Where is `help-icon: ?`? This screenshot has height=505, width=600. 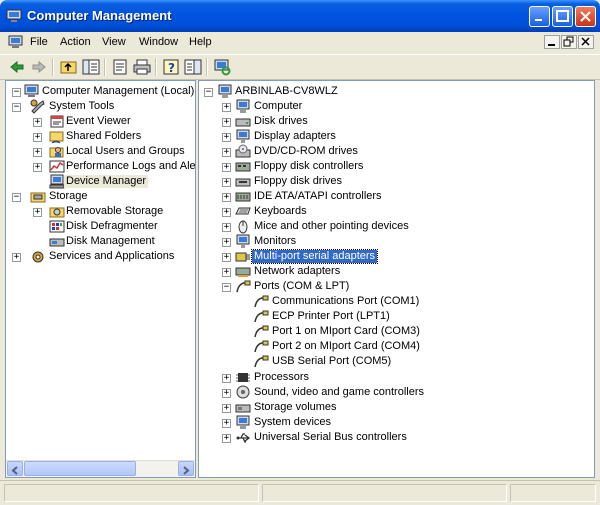 help-icon: ? is located at coordinates (171, 67).